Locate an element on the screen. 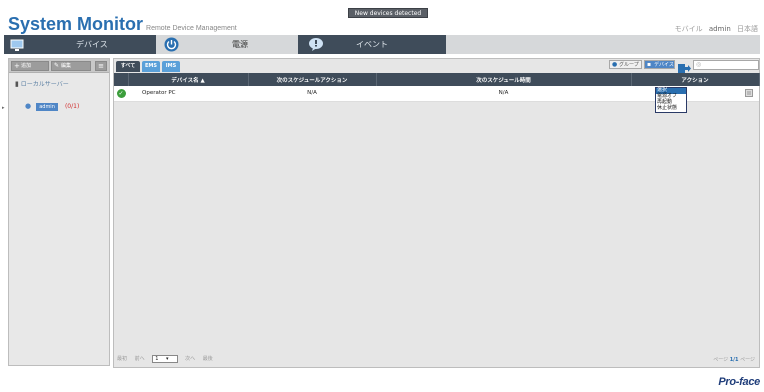  tab-ims: IMS is located at coordinates (171, 66).